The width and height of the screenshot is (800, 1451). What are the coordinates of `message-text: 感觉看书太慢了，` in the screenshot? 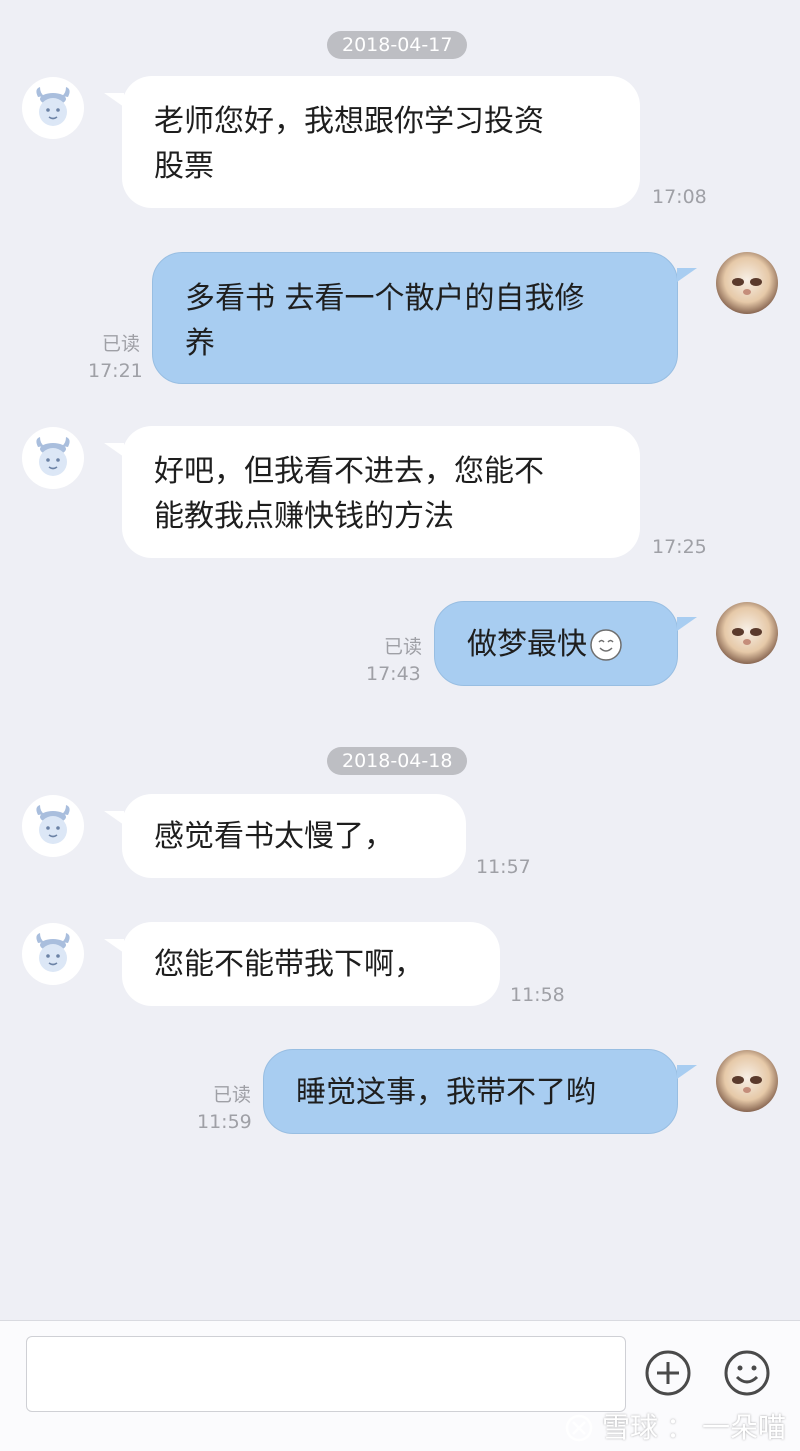 It's located at (274, 836).